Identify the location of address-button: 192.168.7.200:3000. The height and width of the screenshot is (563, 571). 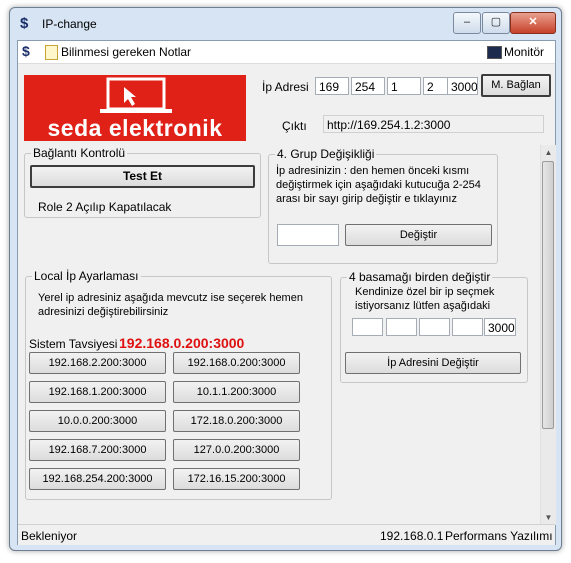
(97, 450).